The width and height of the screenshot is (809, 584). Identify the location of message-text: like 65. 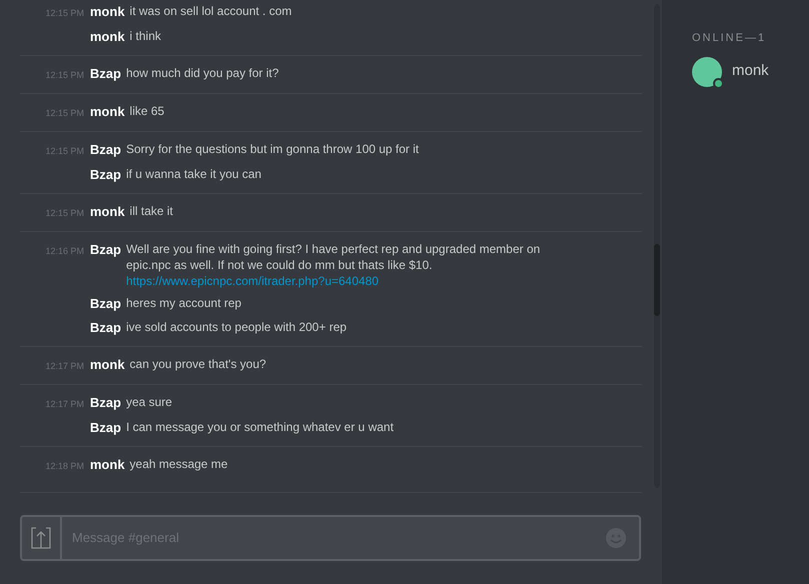
(148, 111).